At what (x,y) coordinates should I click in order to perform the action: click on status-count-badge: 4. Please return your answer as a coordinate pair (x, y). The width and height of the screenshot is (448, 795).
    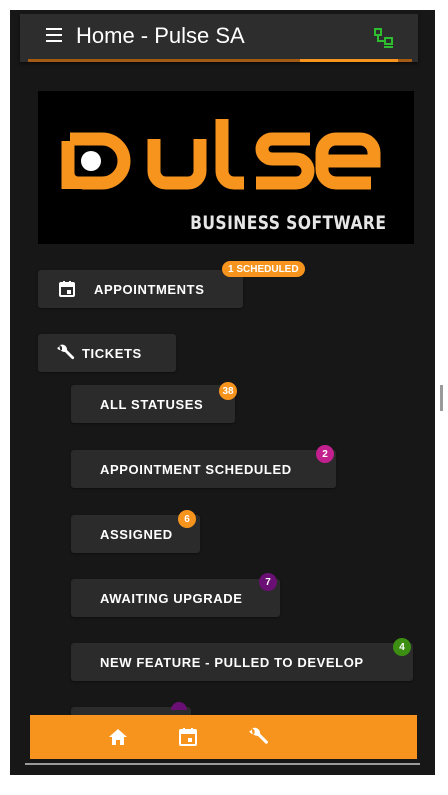
    Looking at the image, I should click on (402, 647).